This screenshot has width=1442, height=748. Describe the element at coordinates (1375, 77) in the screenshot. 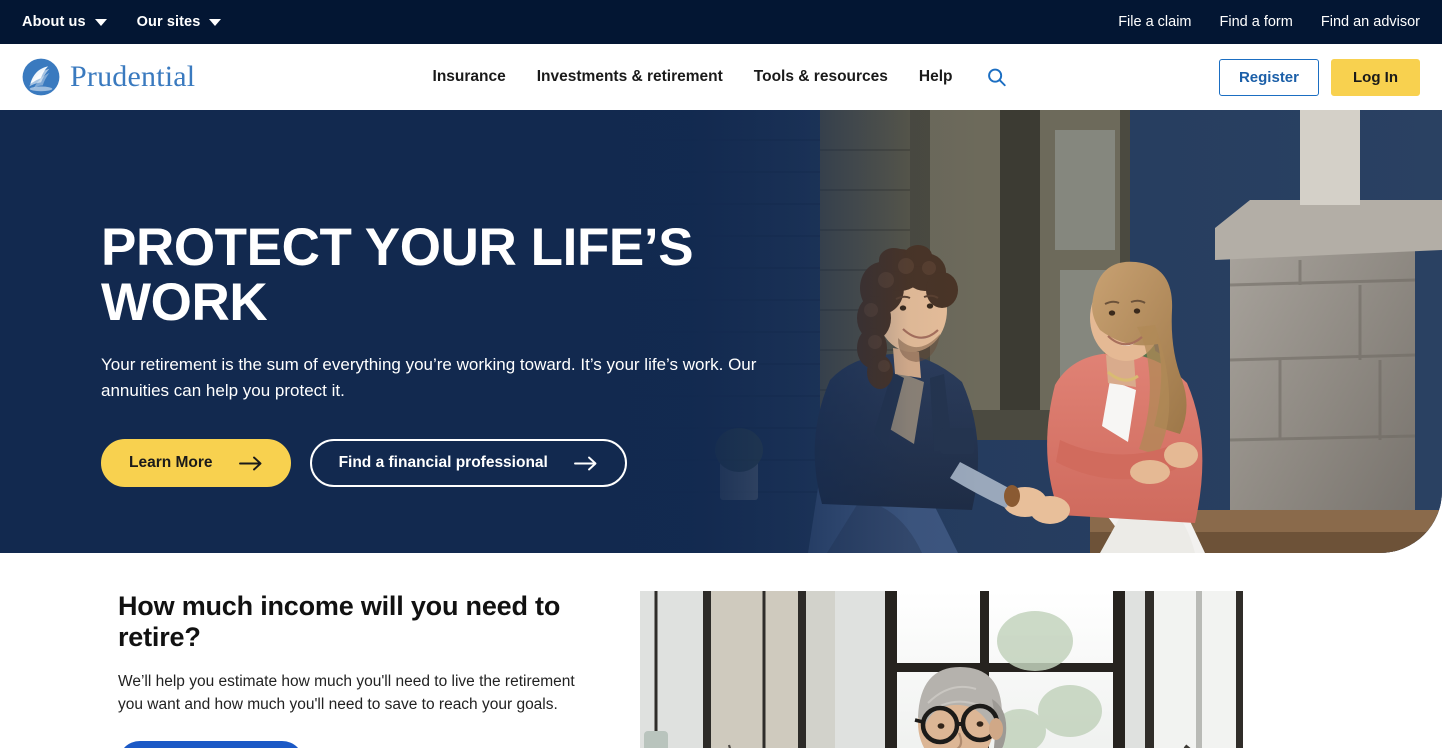

I see `login-button: Log In` at that location.